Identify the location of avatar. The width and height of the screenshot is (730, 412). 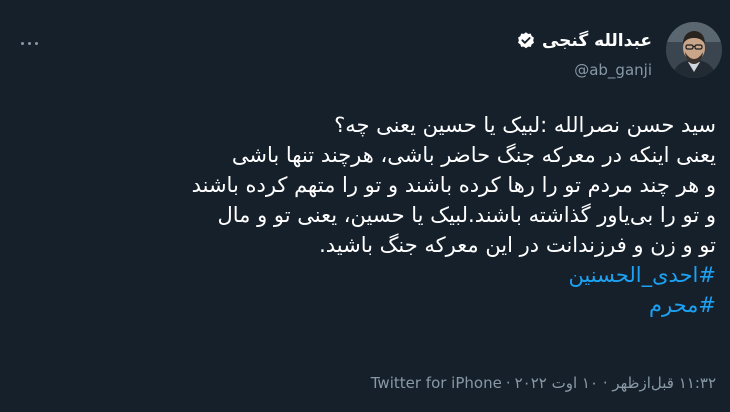
(694, 50).